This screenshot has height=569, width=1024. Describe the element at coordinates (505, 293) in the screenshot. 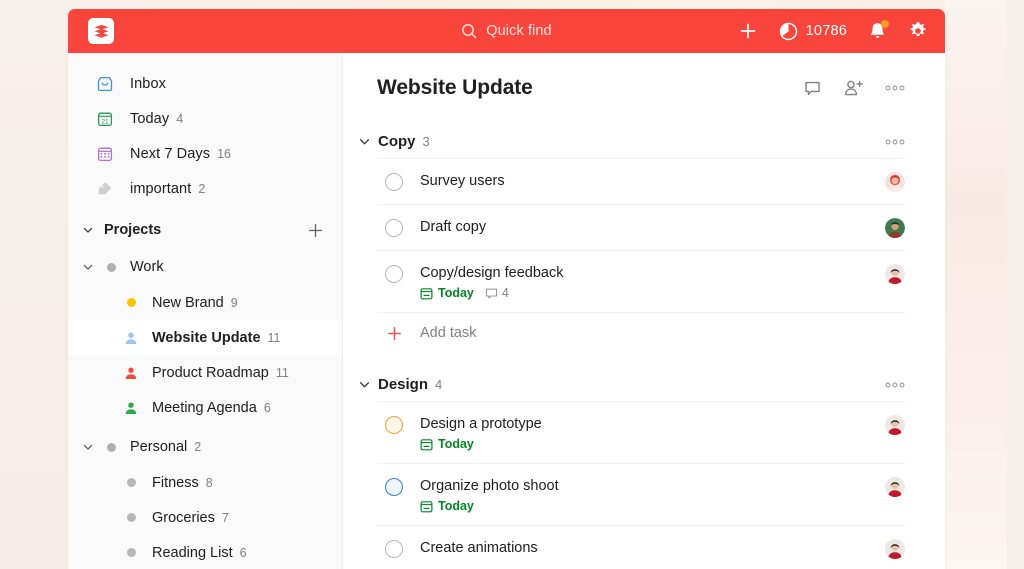

I see `comment-count-label: 4` at that location.